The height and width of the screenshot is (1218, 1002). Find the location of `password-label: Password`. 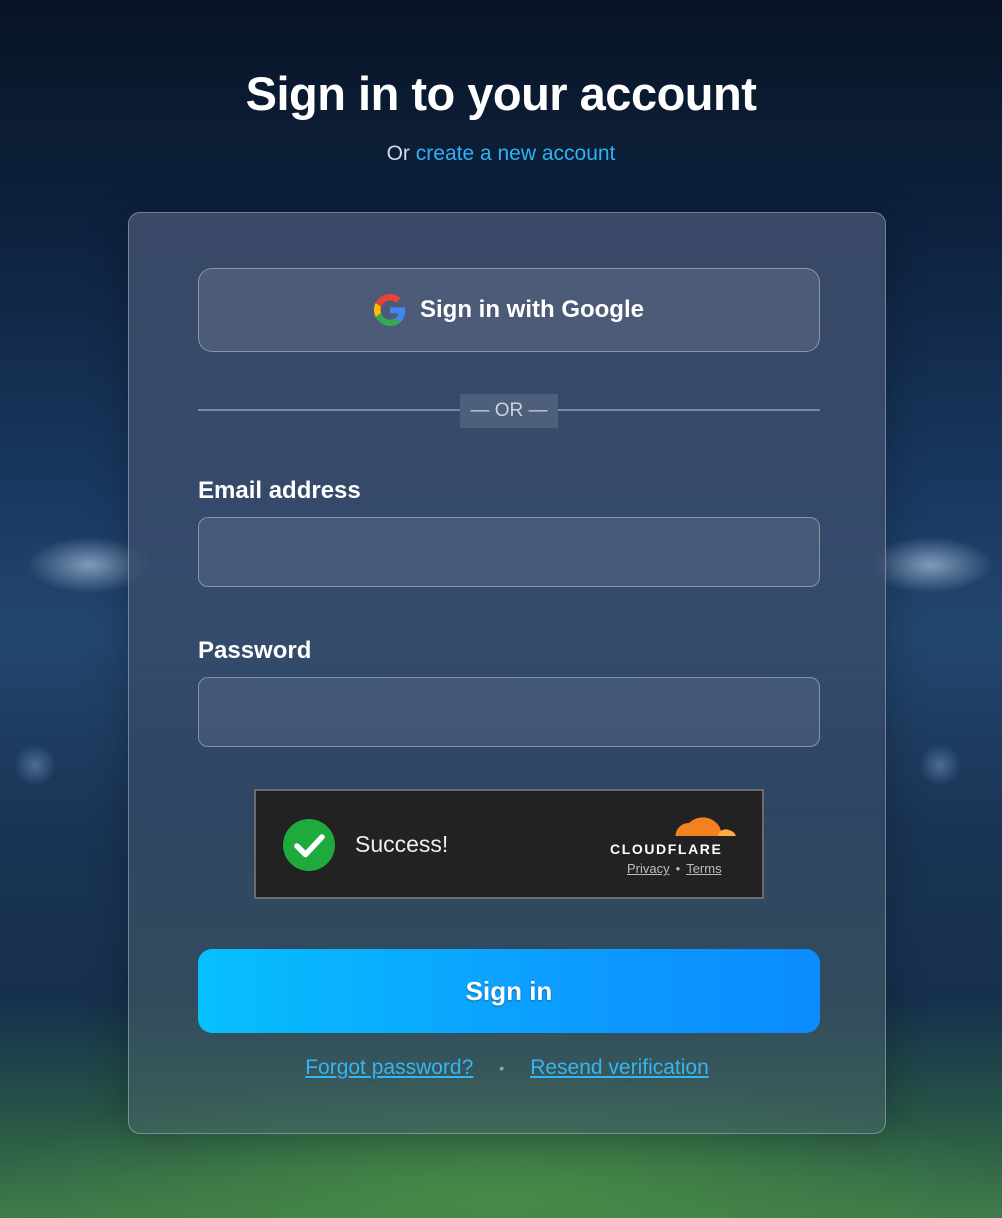

password-label: Password is located at coordinates (255, 650).